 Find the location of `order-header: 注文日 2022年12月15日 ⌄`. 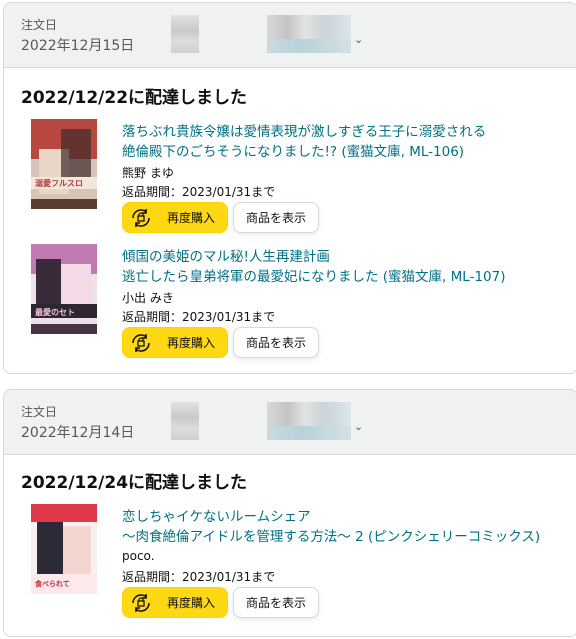

order-header: 注文日 2022年12月15日 ⌄ is located at coordinates (290, 35).